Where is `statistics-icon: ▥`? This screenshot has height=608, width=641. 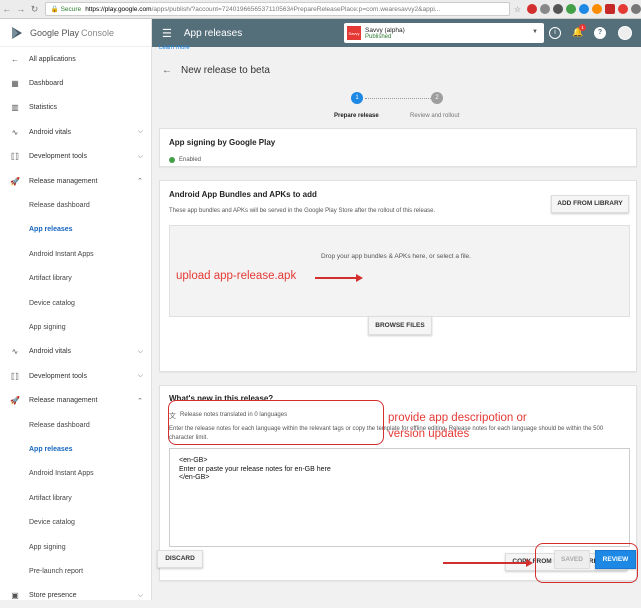 statistics-icon: ▥ is located at coordinates (15, 108).